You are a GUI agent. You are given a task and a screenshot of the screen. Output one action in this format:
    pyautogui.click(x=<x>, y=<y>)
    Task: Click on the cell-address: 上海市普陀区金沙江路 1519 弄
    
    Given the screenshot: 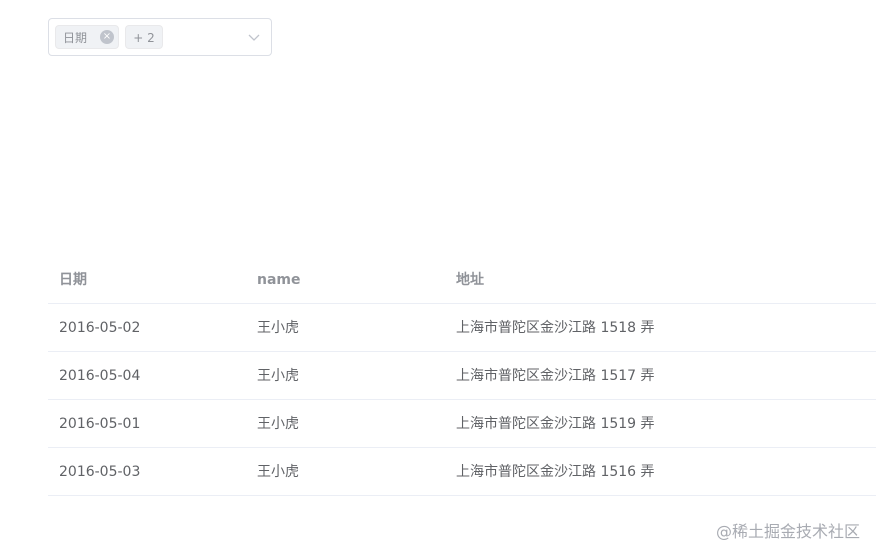 What is the action you would take?
    pyautogui.click(x=555, y=424)
    